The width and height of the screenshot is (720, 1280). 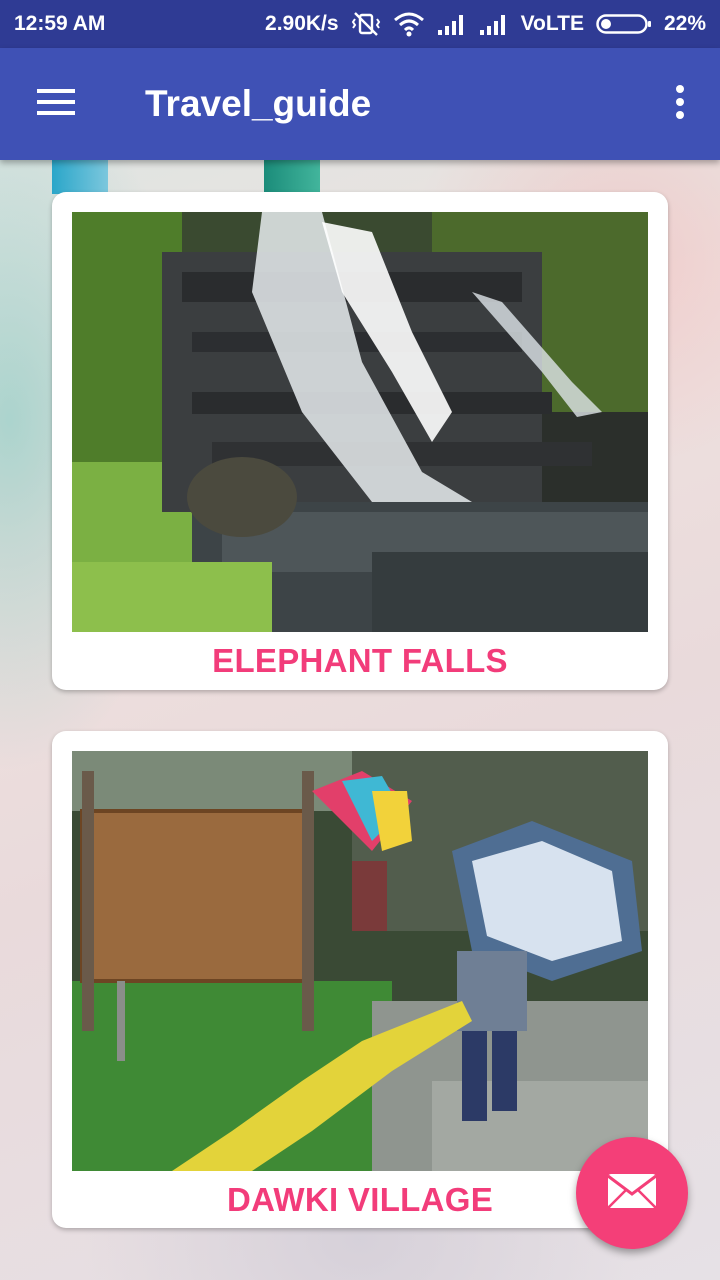 What do you see at coordinates (552, 23) in the screenshot?
I see `network-type: VoLTE` at bounding box center [552, 23].